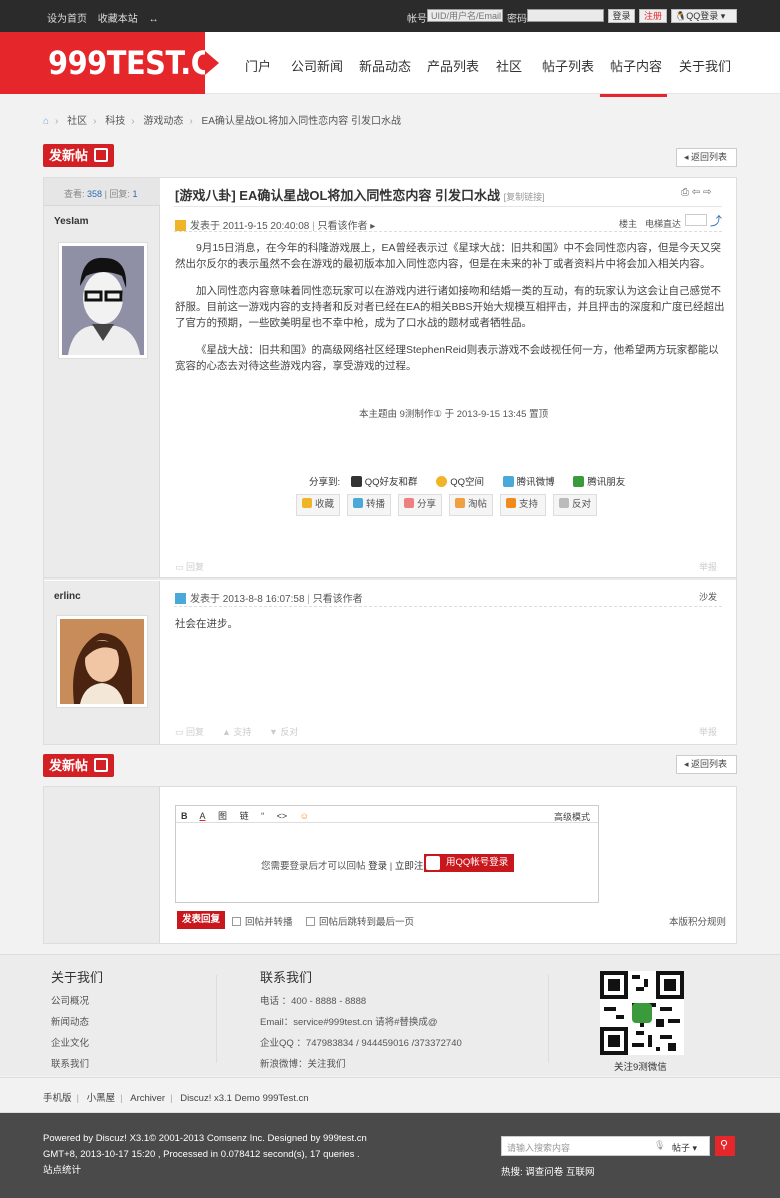 The image size is (780, 1198). Describe the element at coordinates (705, 65) in the screenshot. I see `nav-about-us: 关于我们` at that location.